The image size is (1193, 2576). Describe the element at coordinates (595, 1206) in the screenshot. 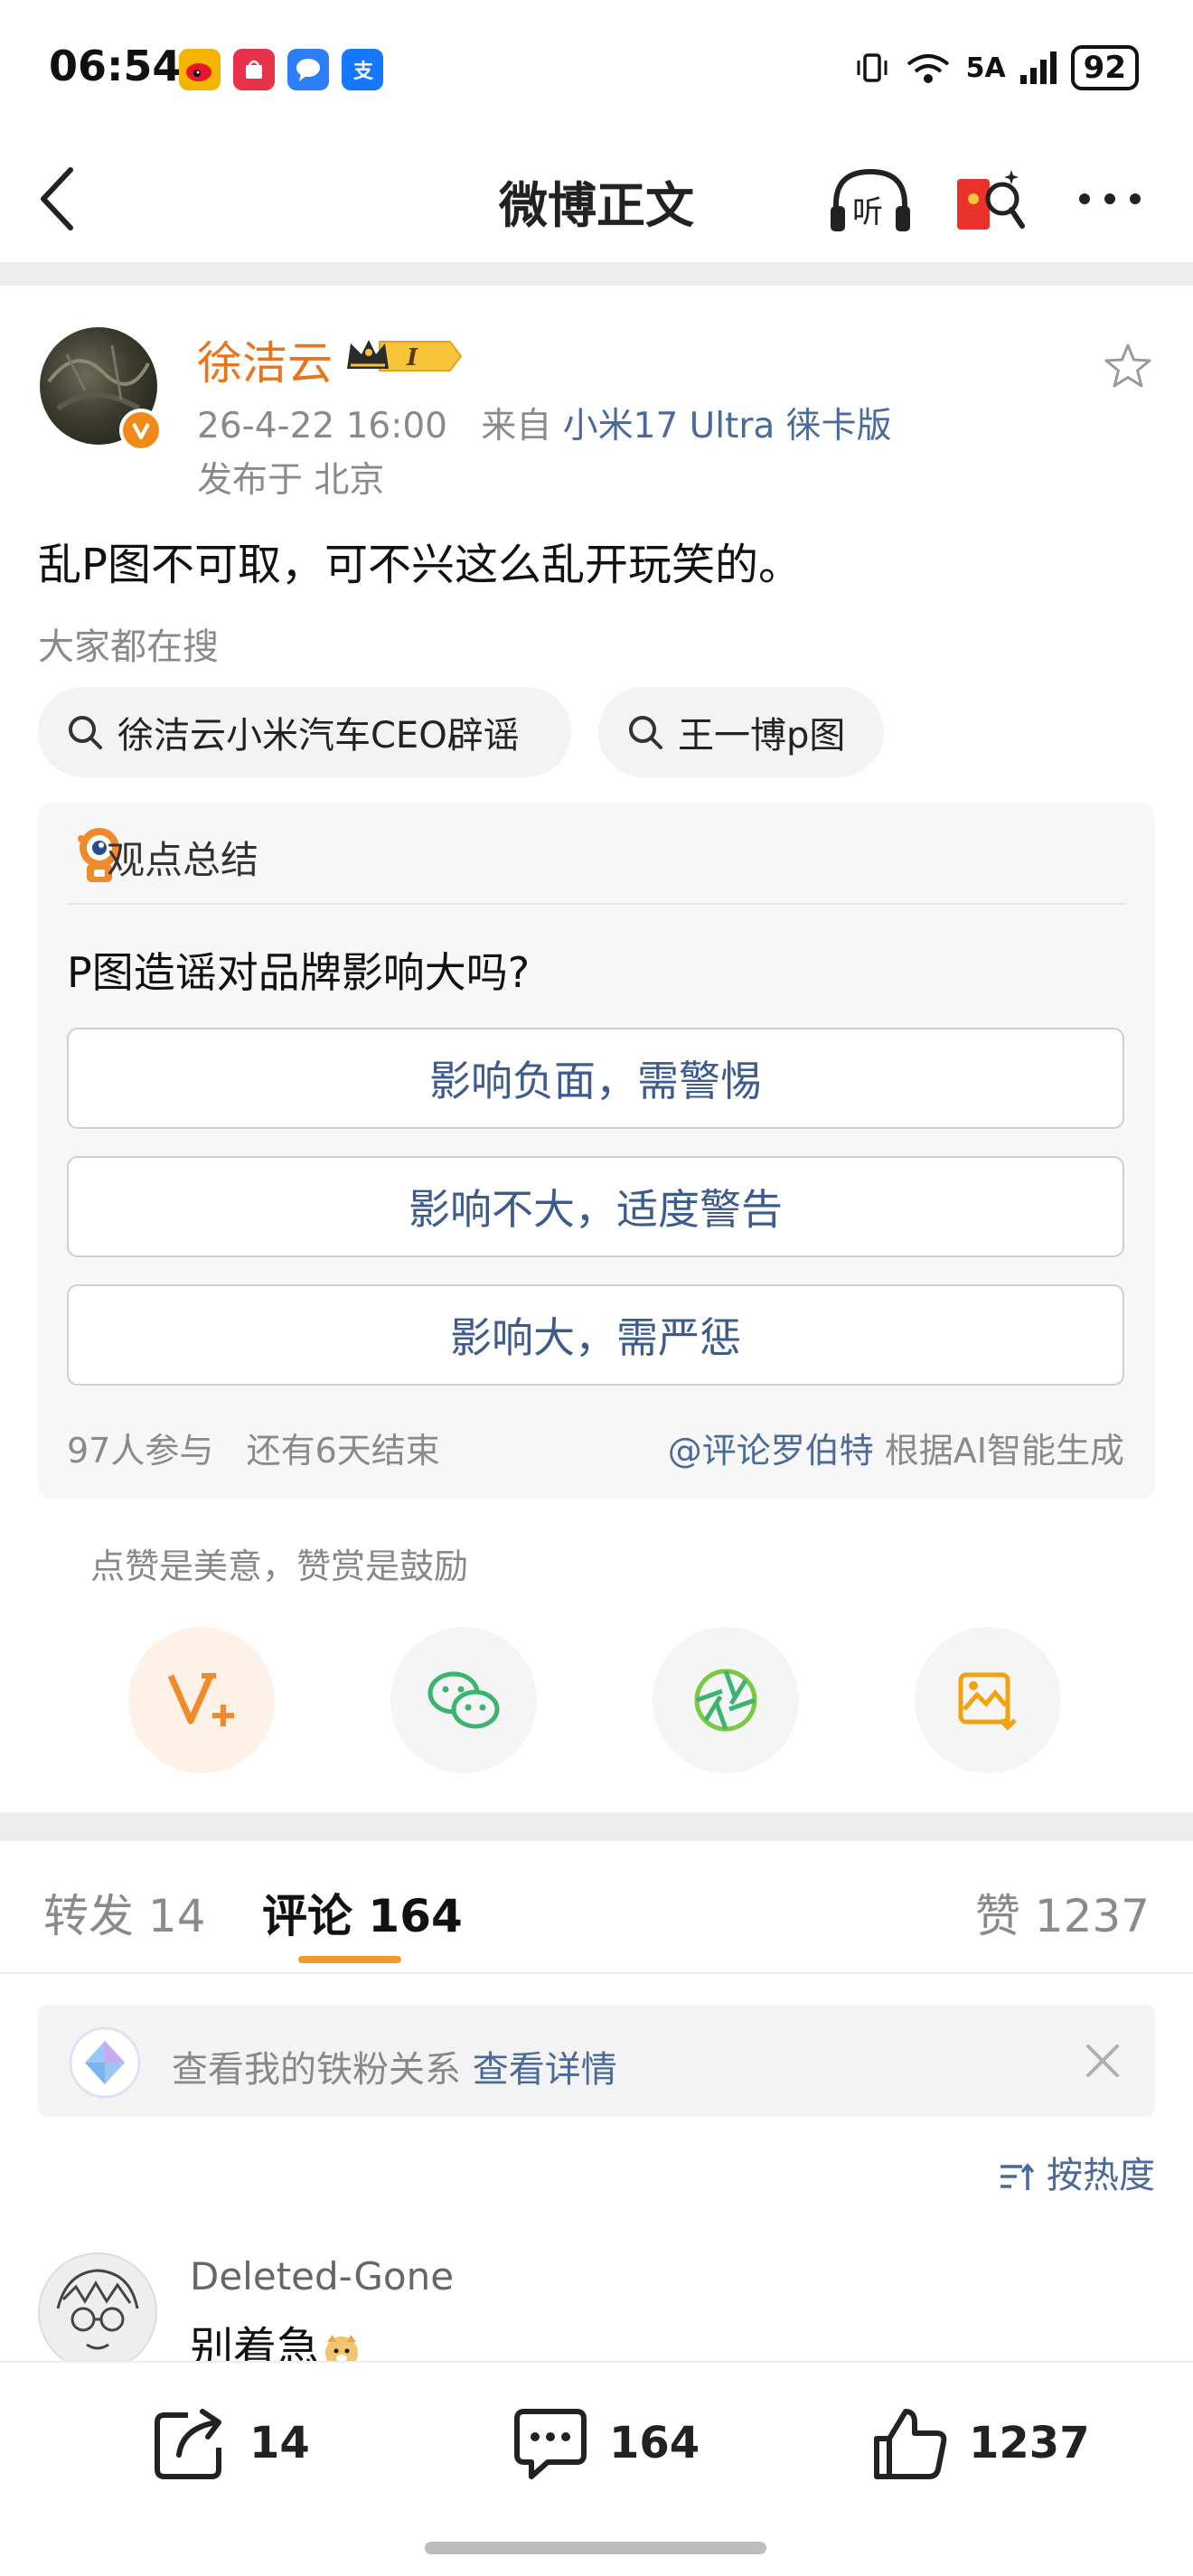

I see `poll-option-2: 影响不大，适度警告` at that location.